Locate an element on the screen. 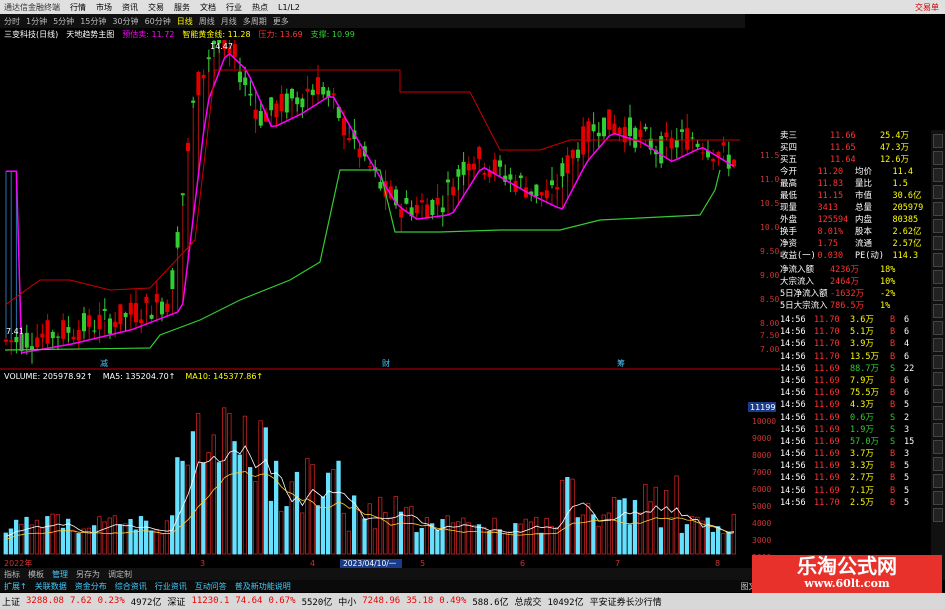 This screenshot has width=945, height=609. trade-order-button: 交易单 is located at coordinates (930, 7).